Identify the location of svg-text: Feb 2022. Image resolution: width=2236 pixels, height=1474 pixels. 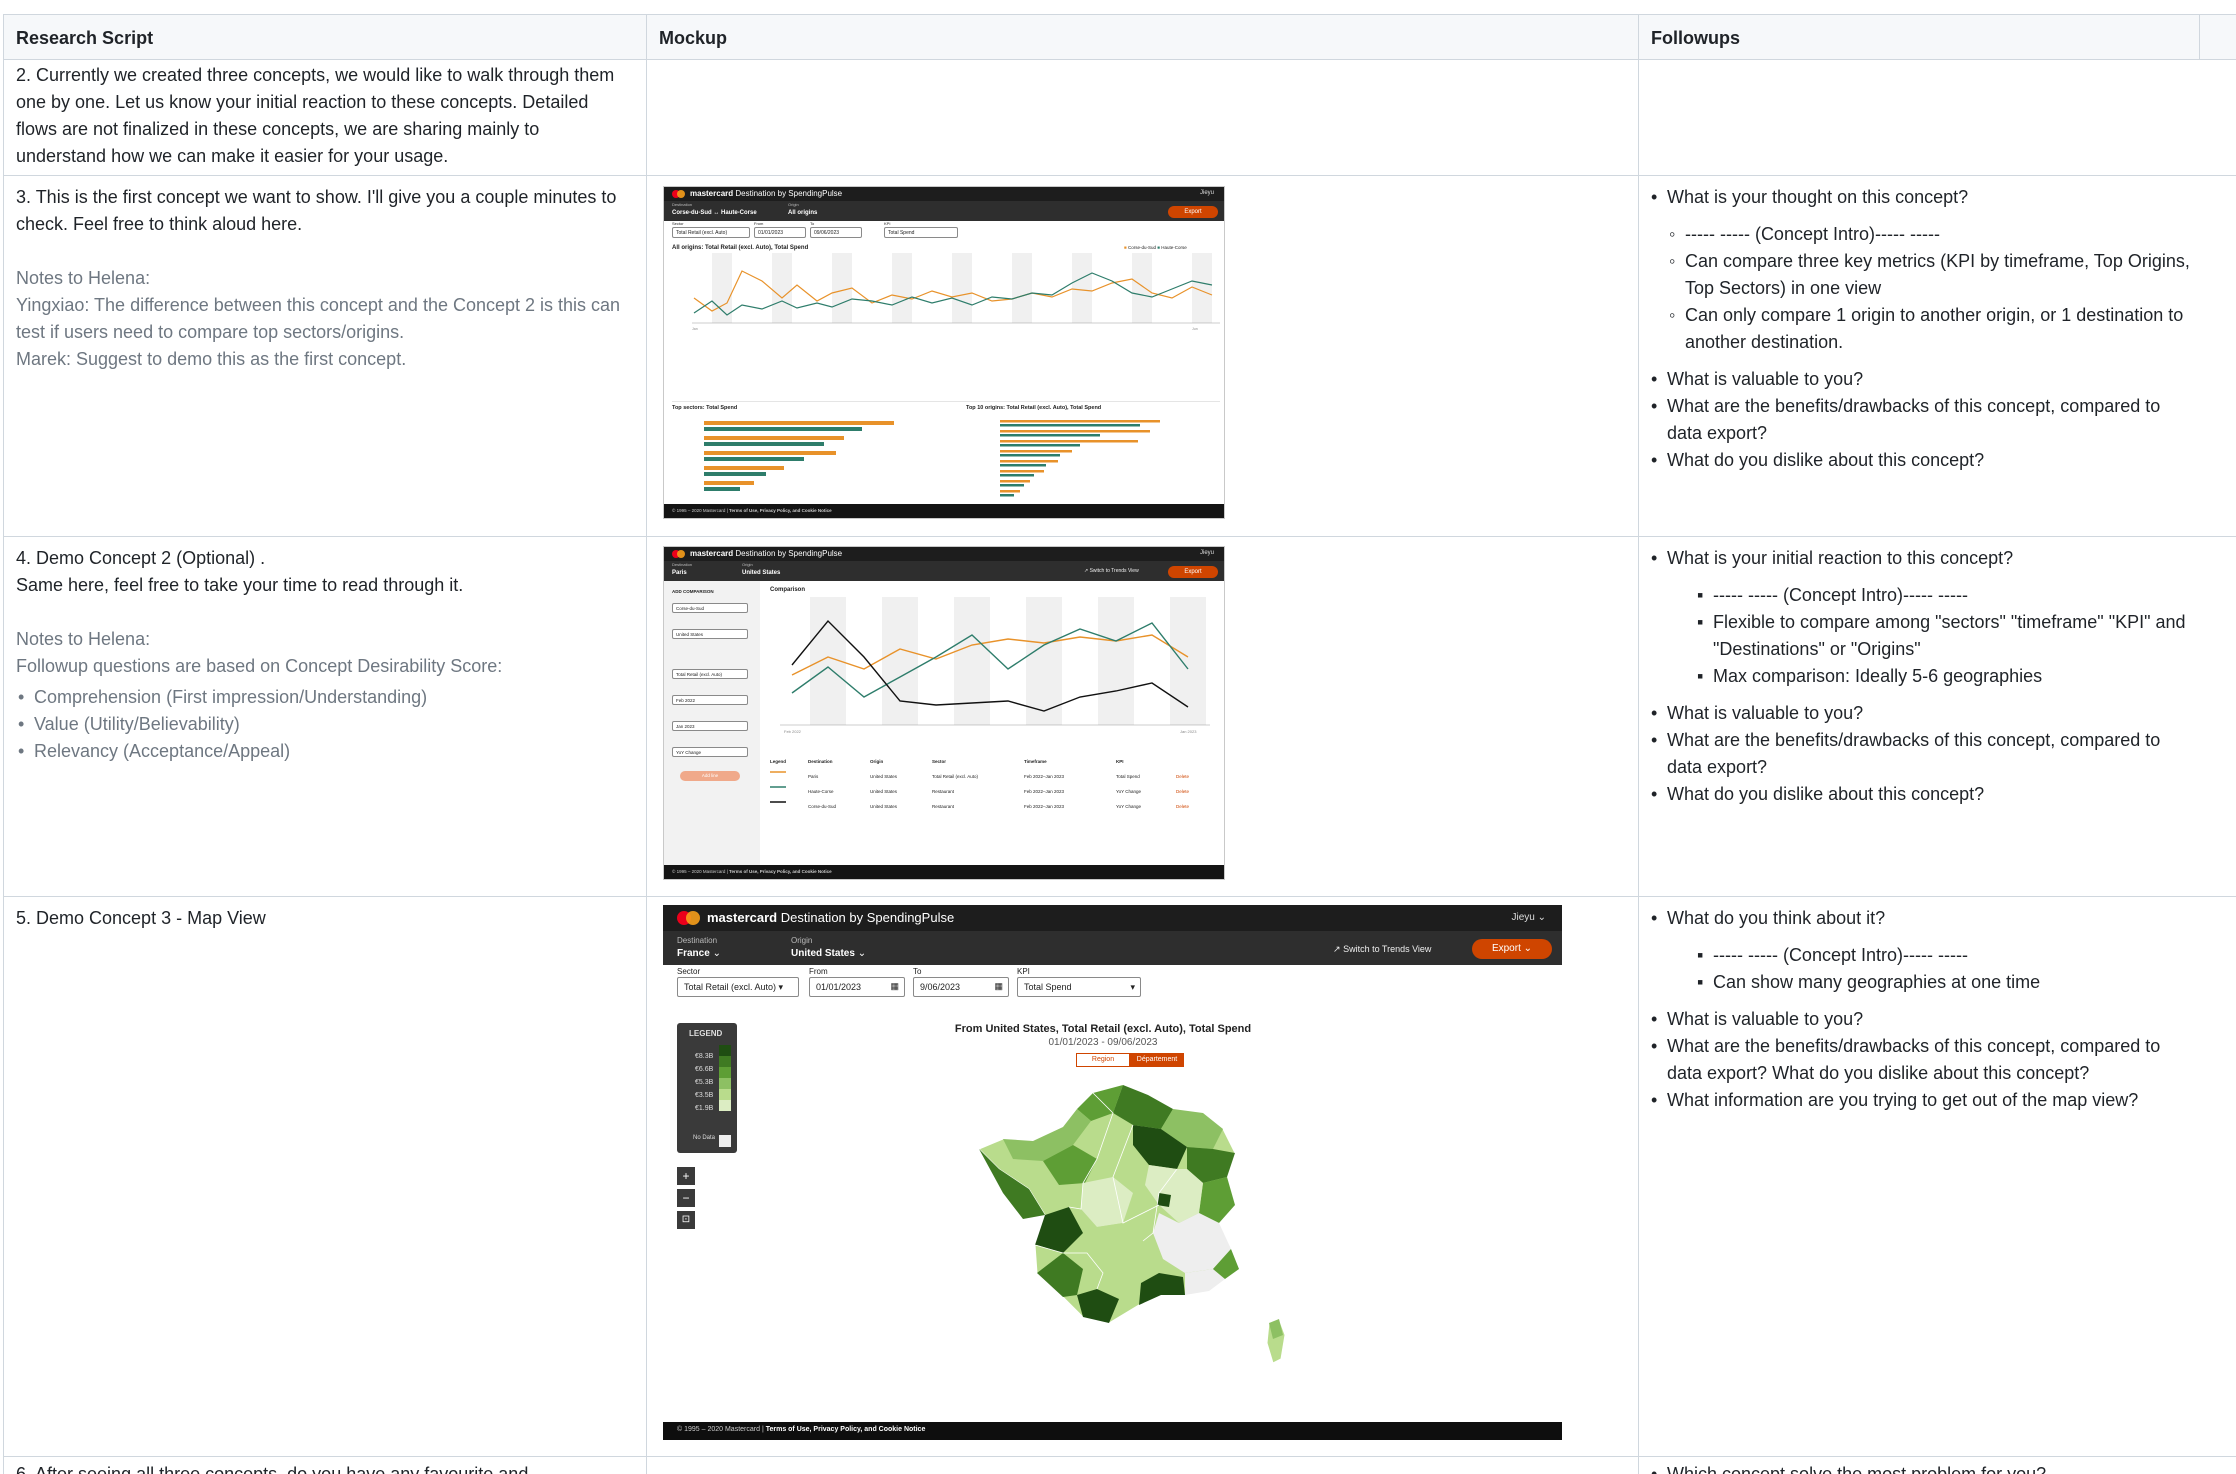
(793, 731).